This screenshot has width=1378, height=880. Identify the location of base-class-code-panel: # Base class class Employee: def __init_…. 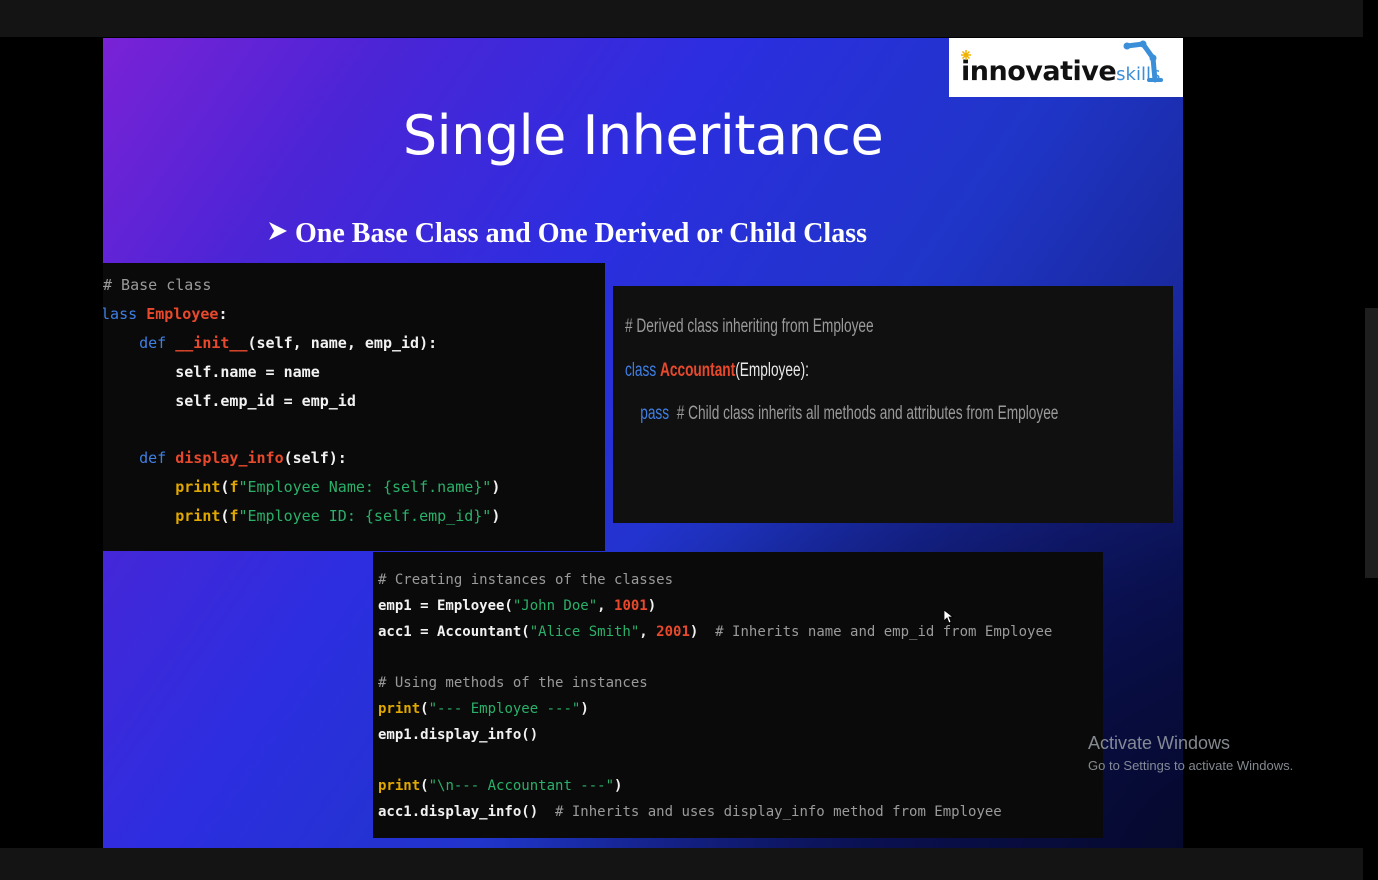
(354, 407).